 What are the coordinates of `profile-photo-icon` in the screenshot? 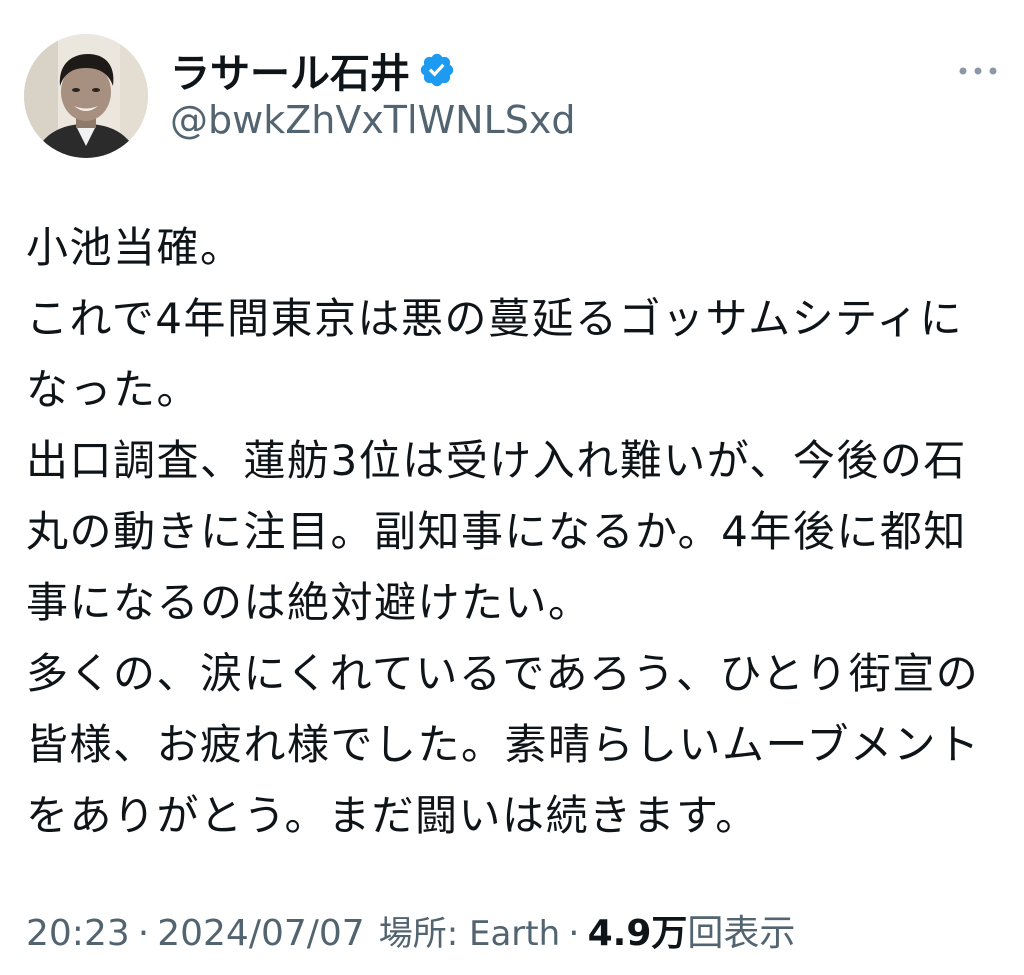 It's located at (86, 96).